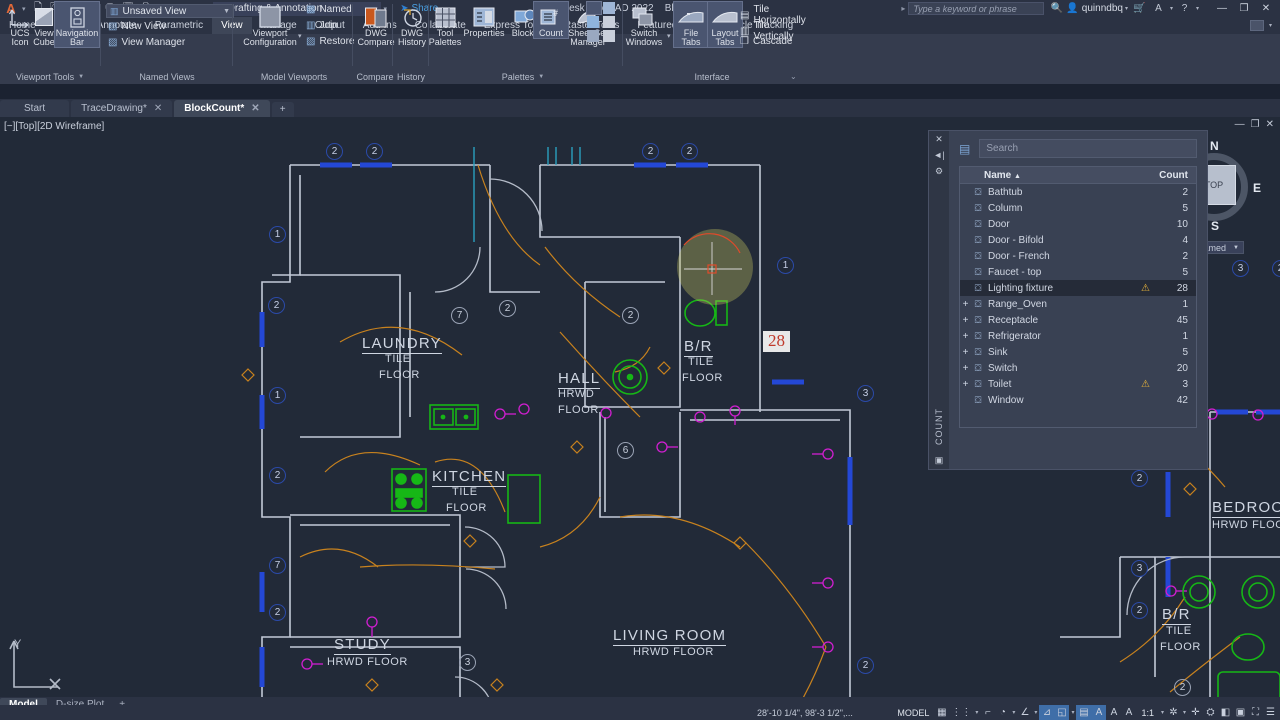  What do you see at coordinates (222, 108) in the screenshot?
I see `file-tab-blockcount: BlockCount* ✕` at bounding box center [222, 108].